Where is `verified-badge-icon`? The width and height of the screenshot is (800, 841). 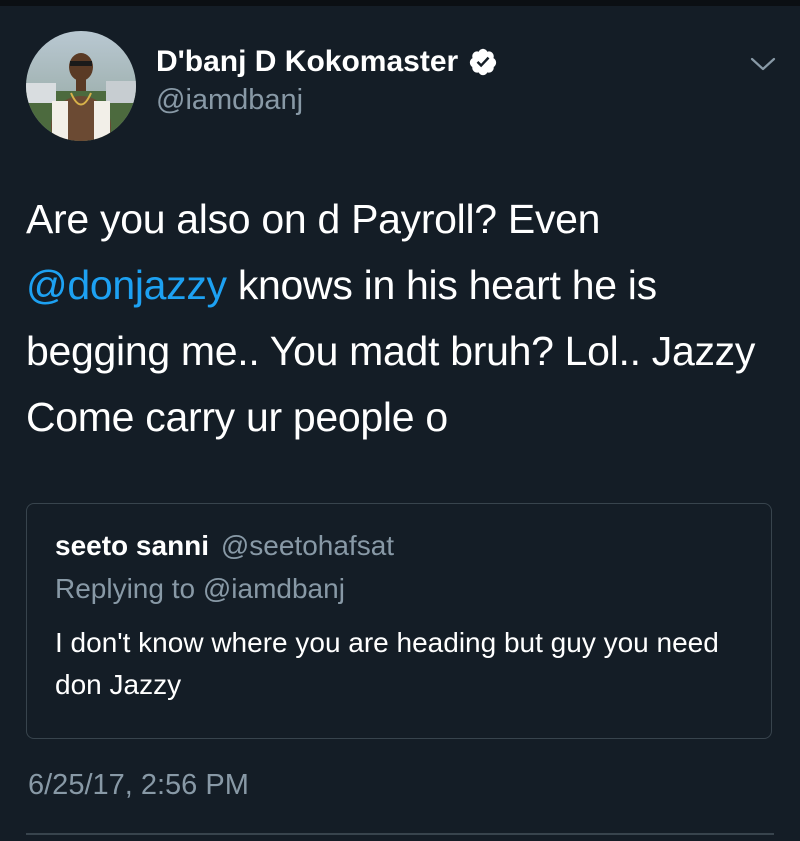
verified-badge-icon is located at coordinates (483, 62).